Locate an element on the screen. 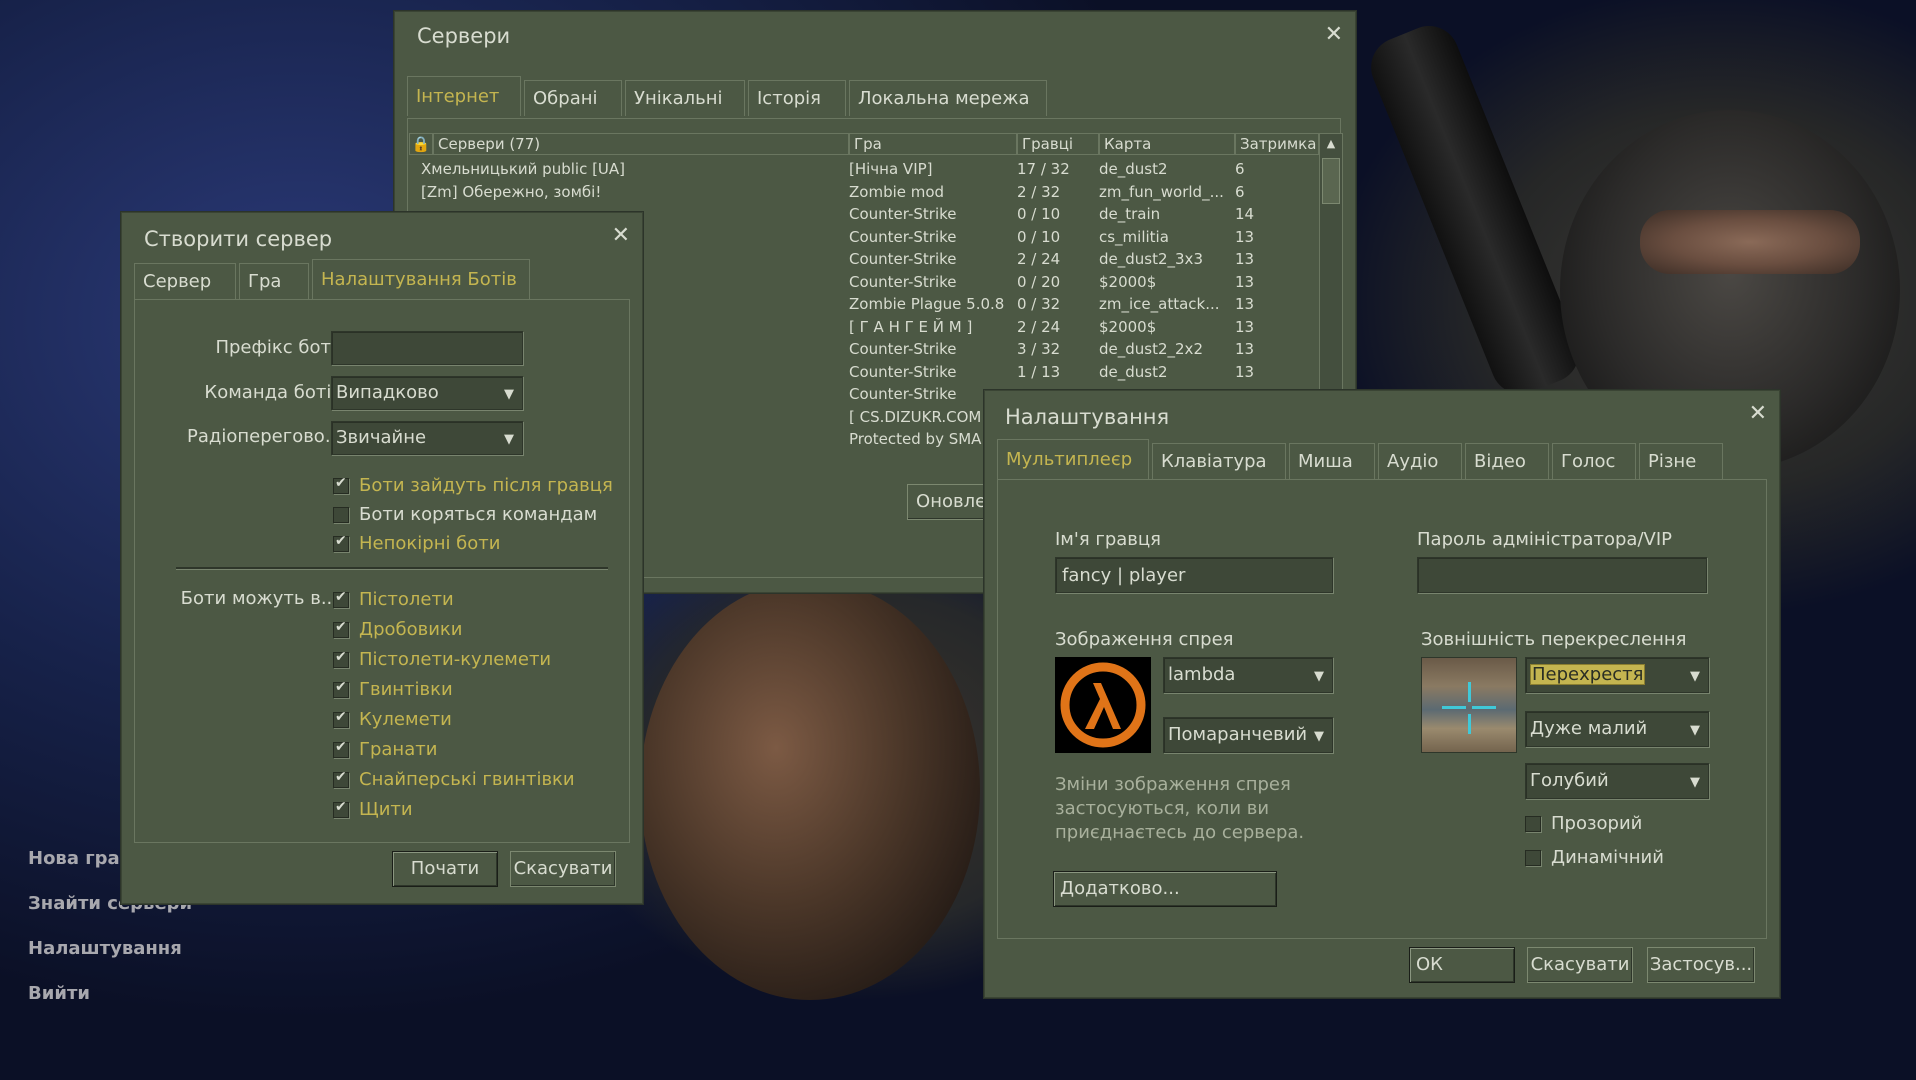  server-map-cell: de_dust2_3x3 is located at coordinates (1151, 259).